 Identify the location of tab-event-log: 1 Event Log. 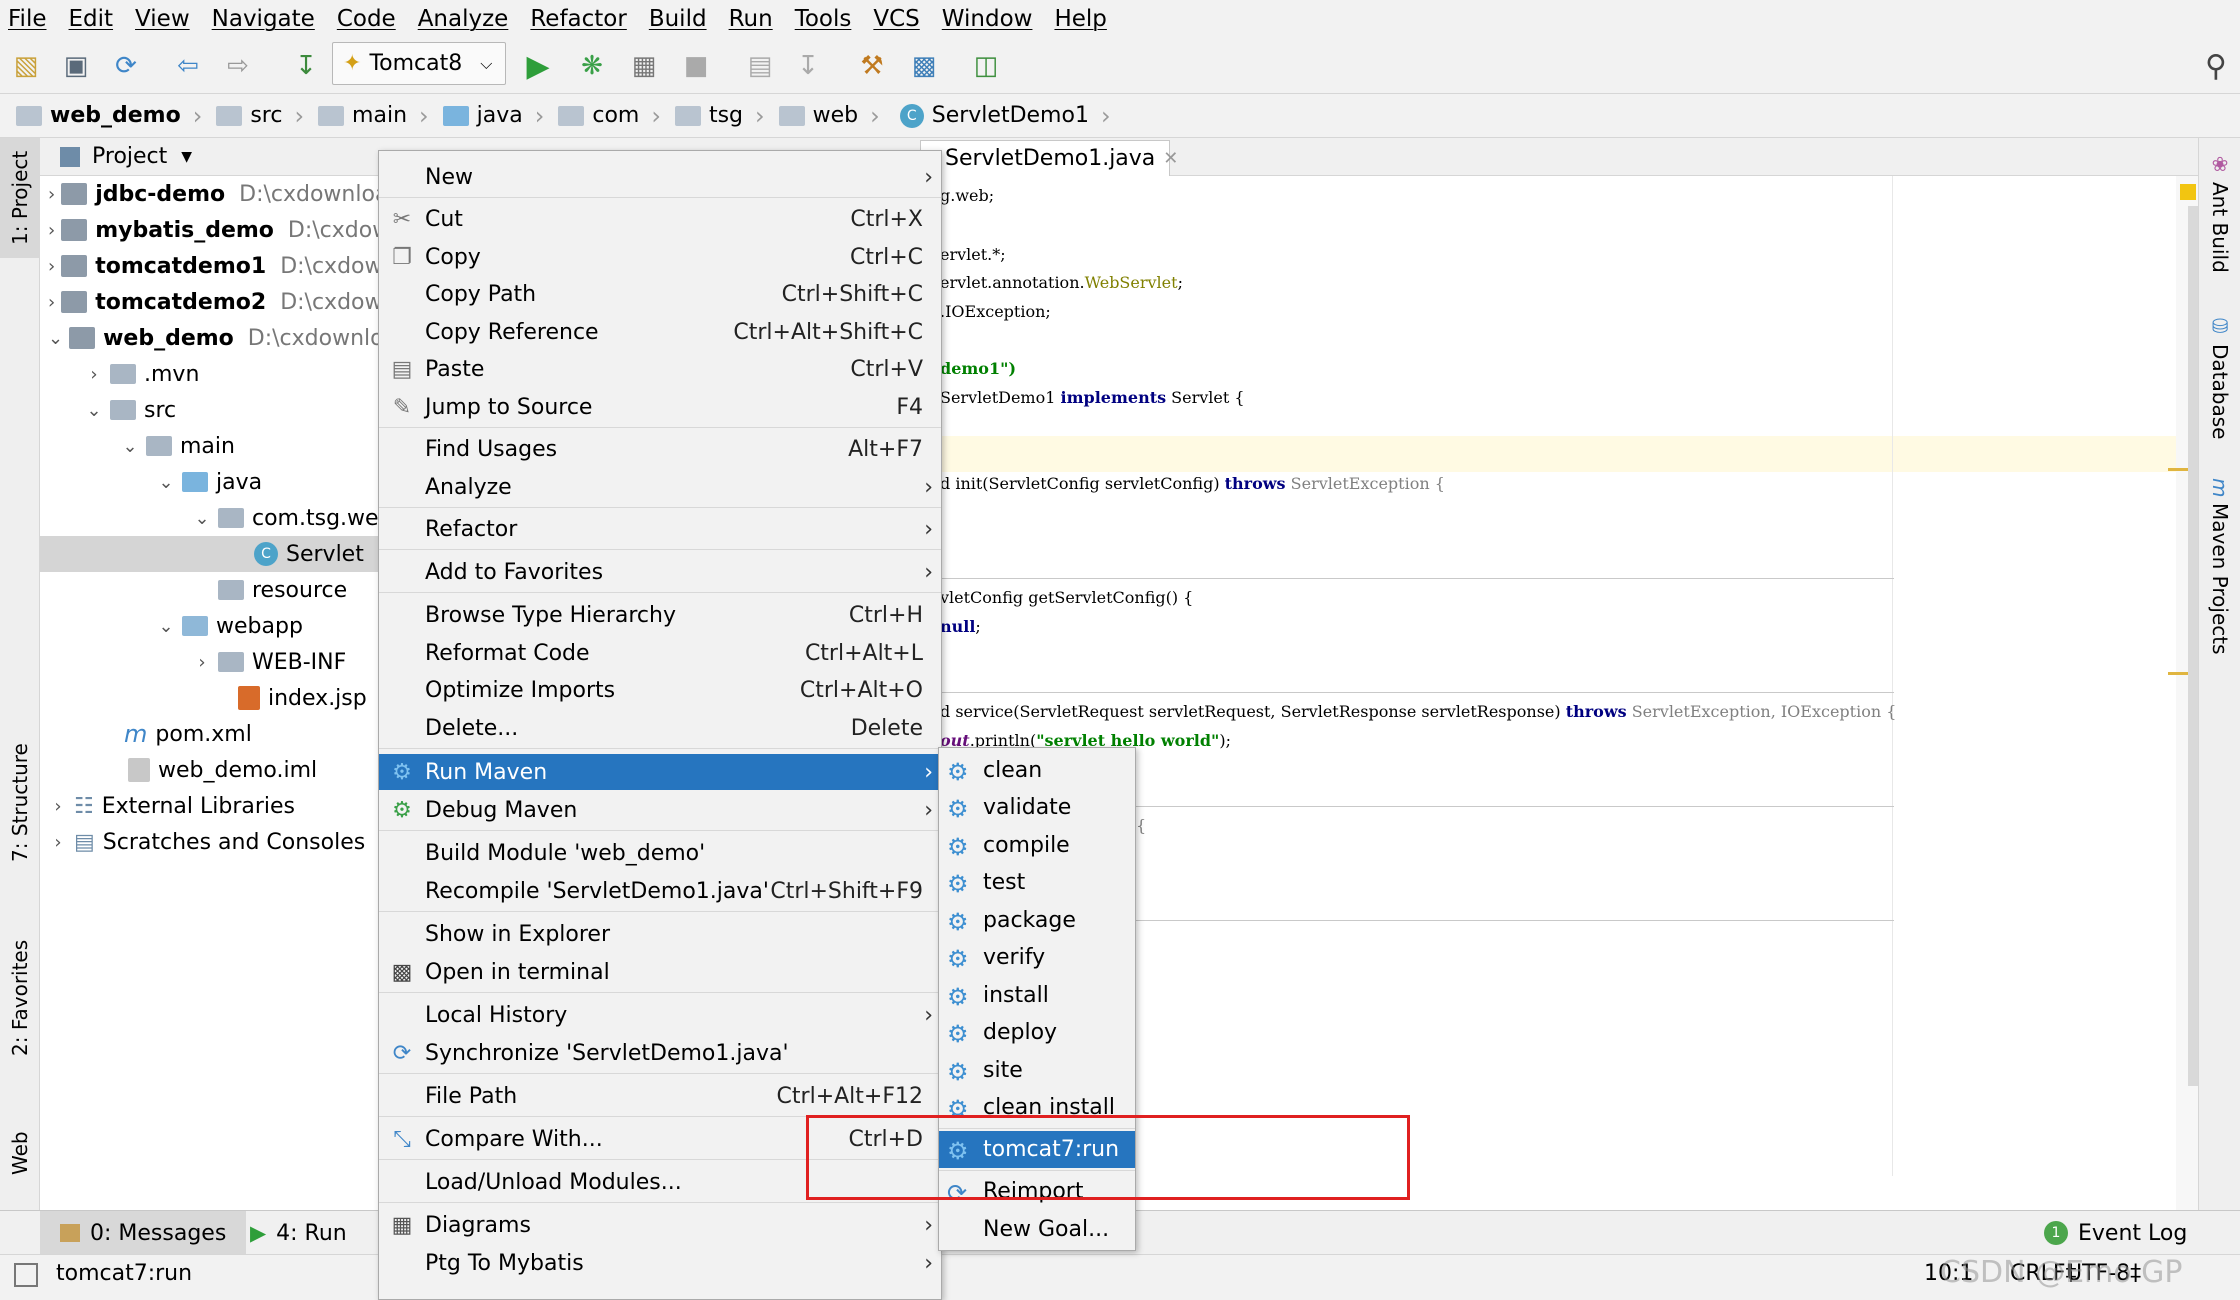
(2115, 1233).